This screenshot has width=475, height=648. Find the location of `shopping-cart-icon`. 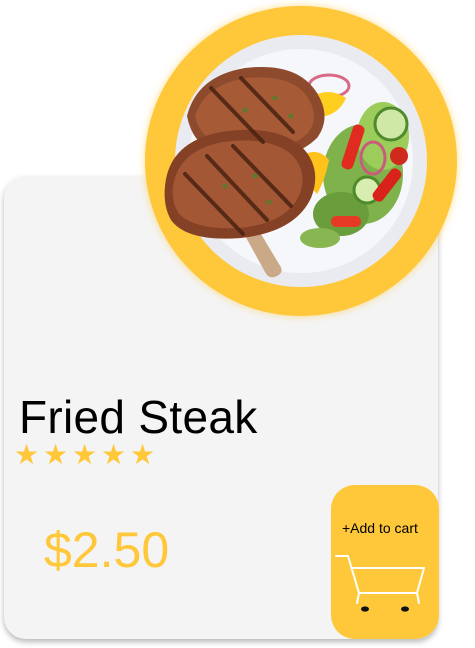

shopping-cart-icon is located at coordinates (380, 583).